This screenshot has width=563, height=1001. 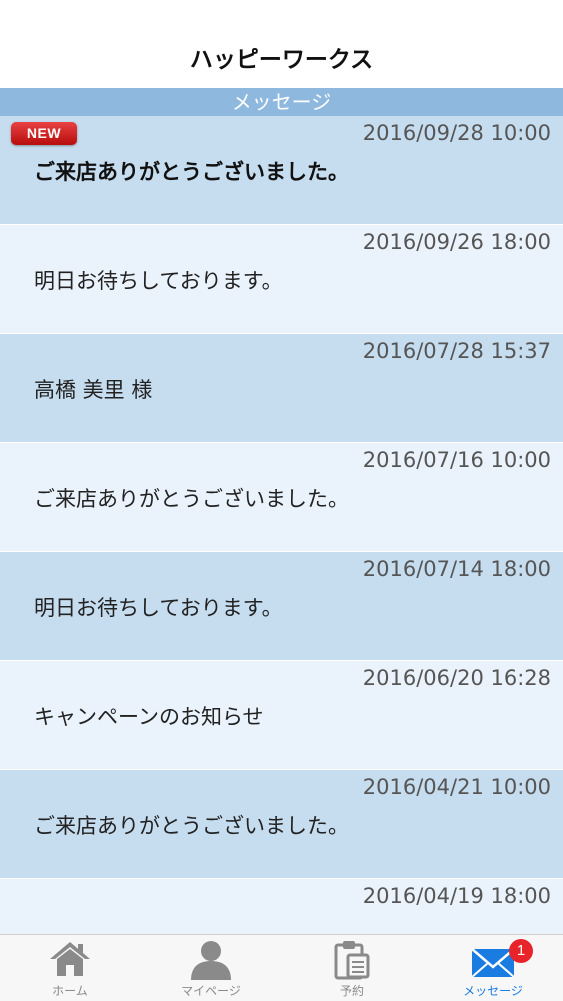 What do you see at coordinates (211, 991) in the screenshot?
I see `tab-label: マイページ` at bounding box center [211, 991].